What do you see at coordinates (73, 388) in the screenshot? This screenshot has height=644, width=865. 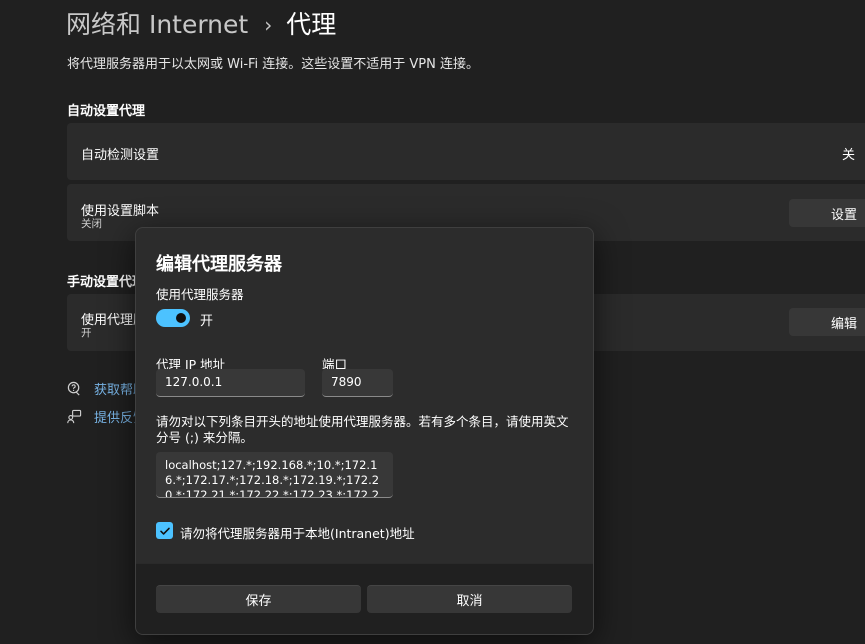 I see `help-chat-icon` at bounding box center [73, 388].